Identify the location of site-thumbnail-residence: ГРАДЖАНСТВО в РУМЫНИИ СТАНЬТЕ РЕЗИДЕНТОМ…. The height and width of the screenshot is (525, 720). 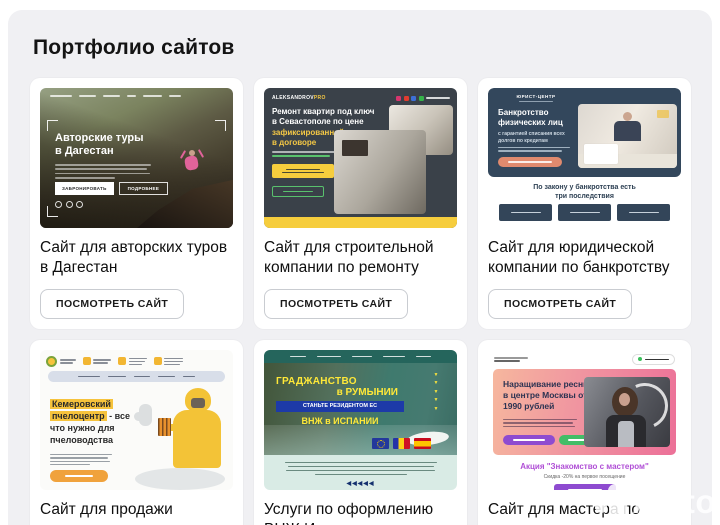
(360, 419).